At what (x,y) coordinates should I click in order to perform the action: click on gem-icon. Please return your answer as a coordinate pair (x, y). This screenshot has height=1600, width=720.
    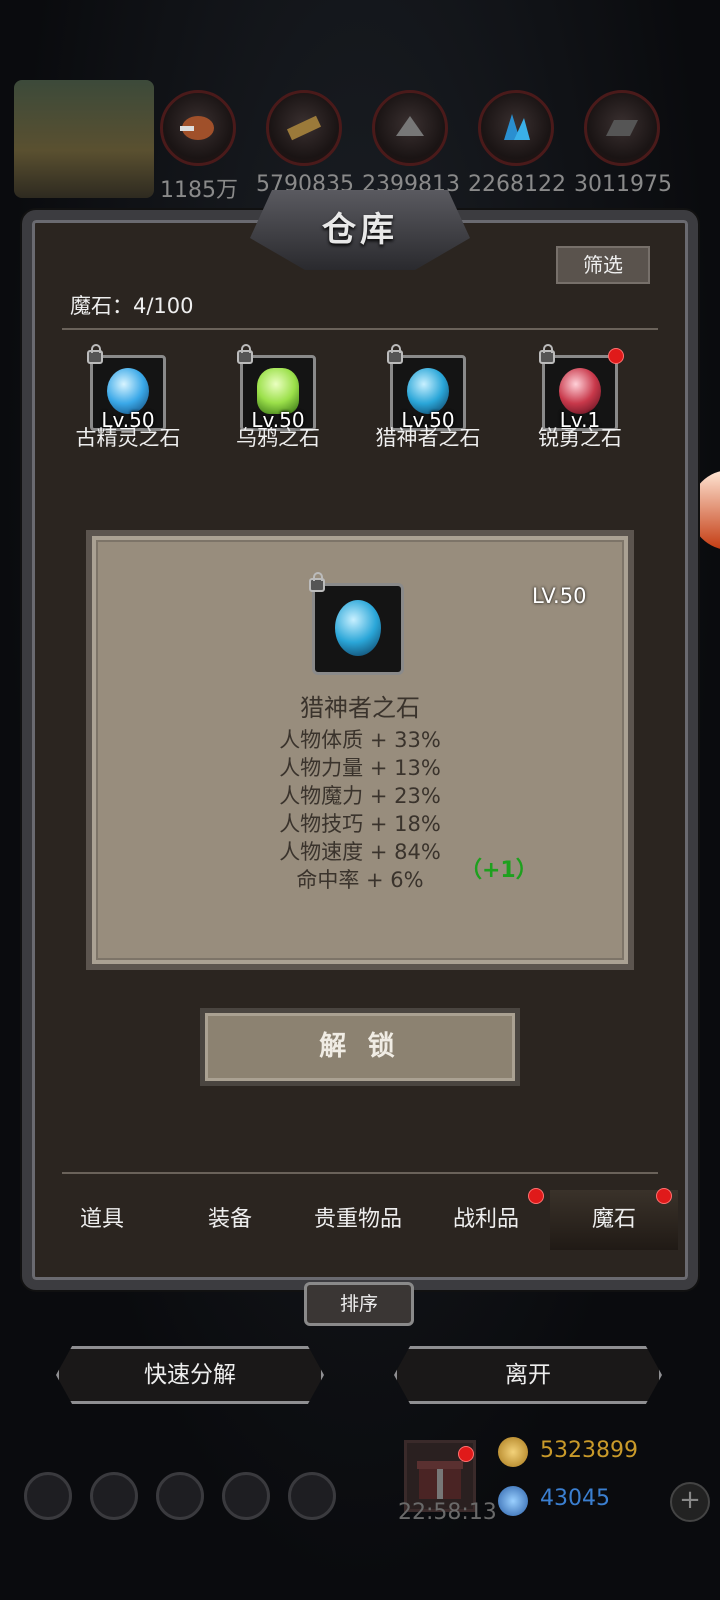
    Looking at the image, I should click on (358, 628).